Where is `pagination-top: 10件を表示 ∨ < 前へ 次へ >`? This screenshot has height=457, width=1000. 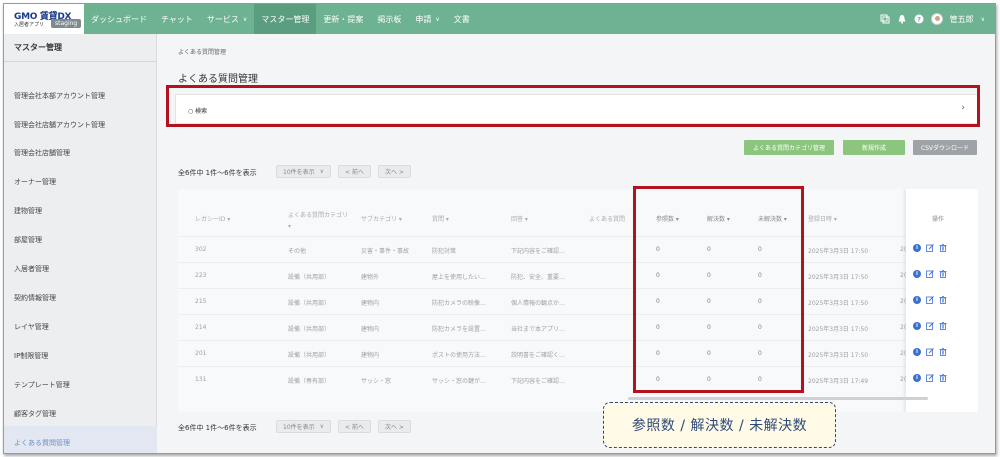 pagination-top: 10件を表示 ∨ < 前へ 次へ > is located at coordinates (343, 171).